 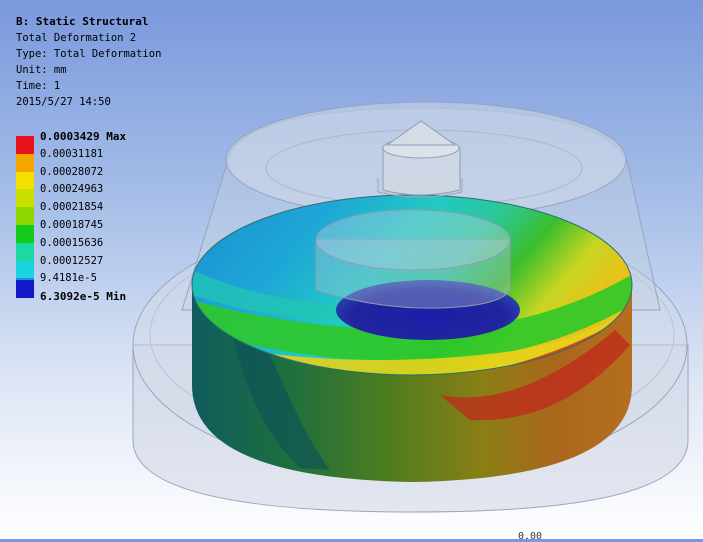 I want to click on scale-ruler-label: 0.00, so click(x=530, y=536).